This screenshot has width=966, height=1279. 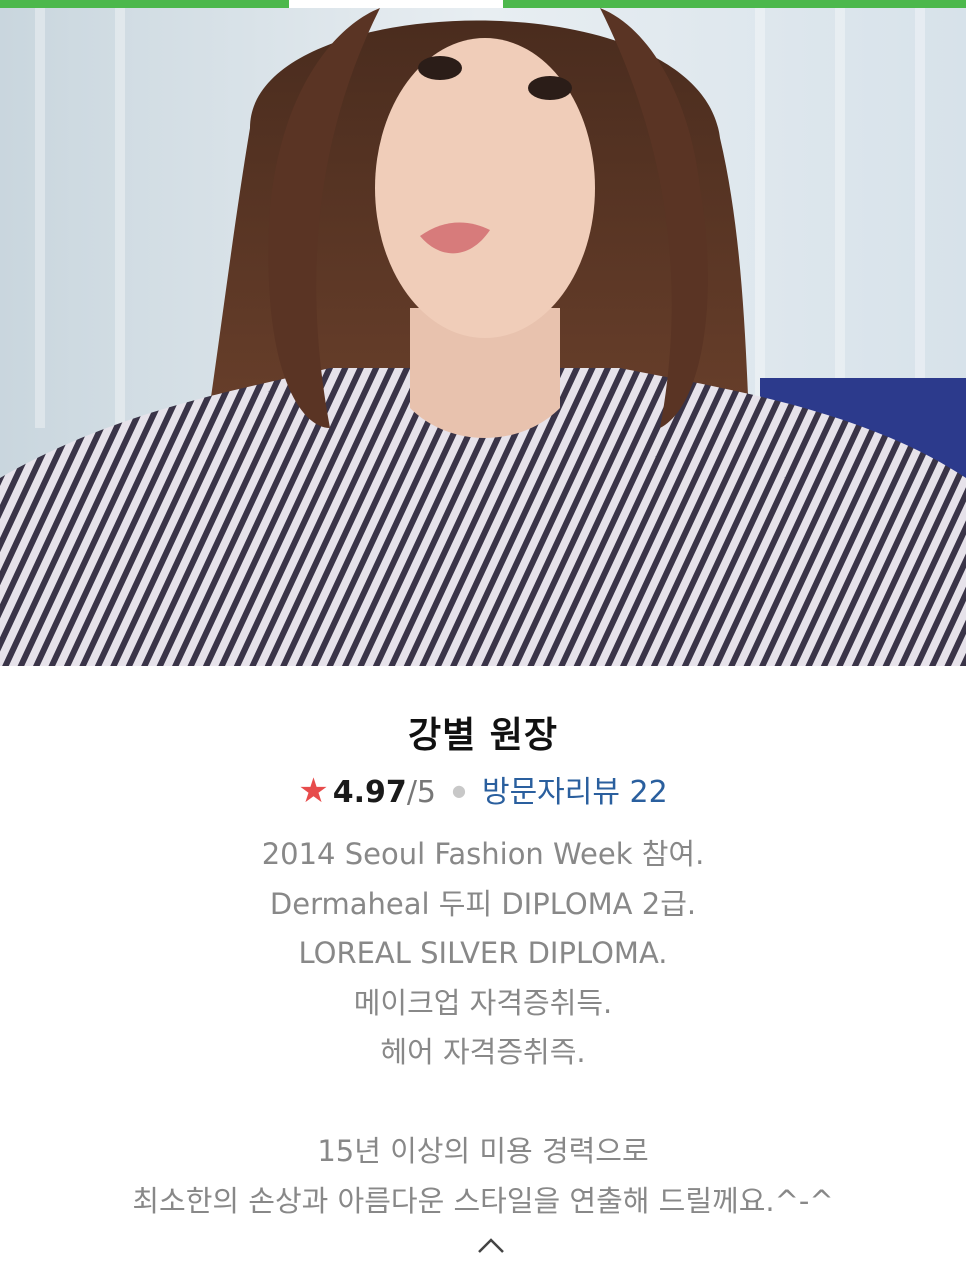 What do you see at coordinates (483, 1002) in the screenshot?
I see `bio-line: 메이크업 자격증취득.` at bounding box center [483, 1002].